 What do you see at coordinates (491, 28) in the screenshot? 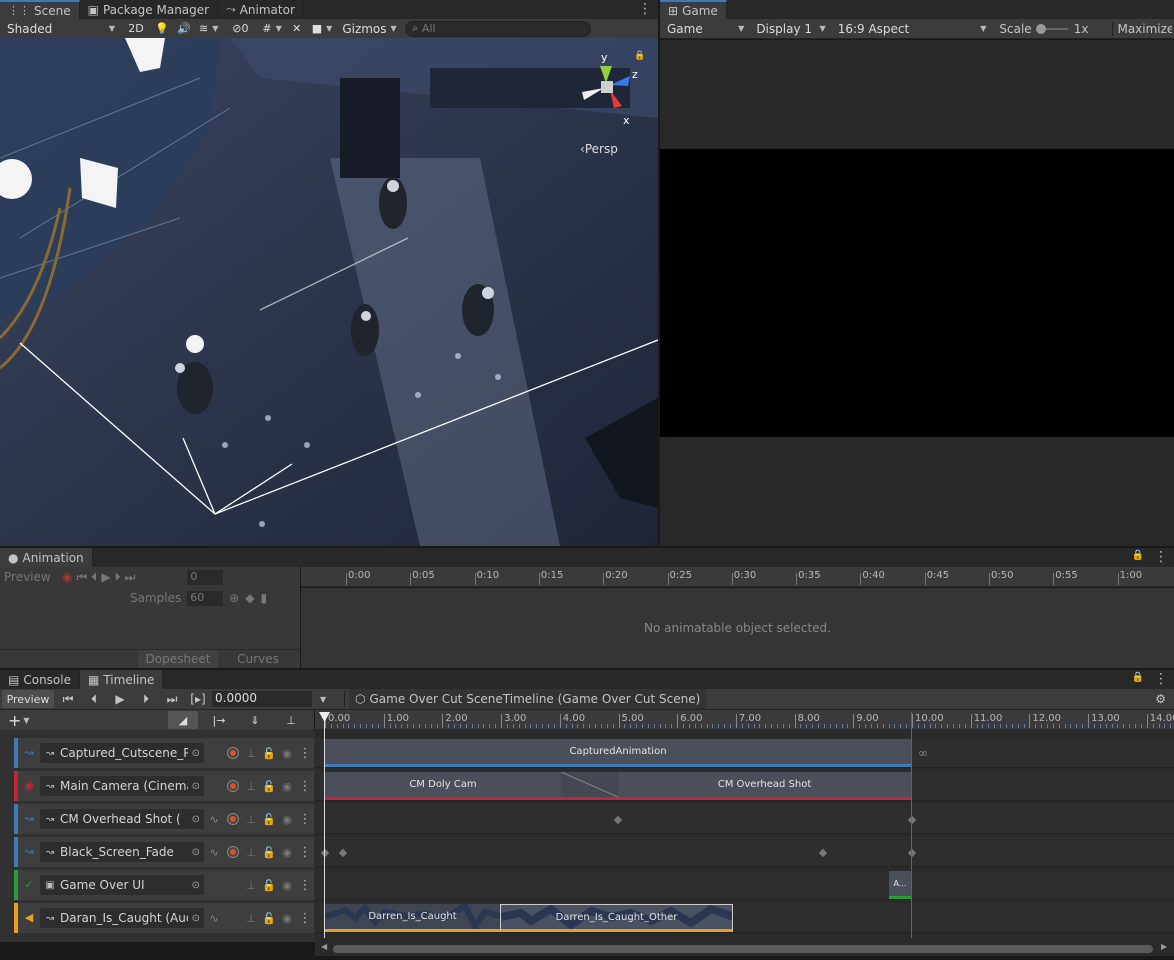
I see `search-input` at bounding box center [491, 28].